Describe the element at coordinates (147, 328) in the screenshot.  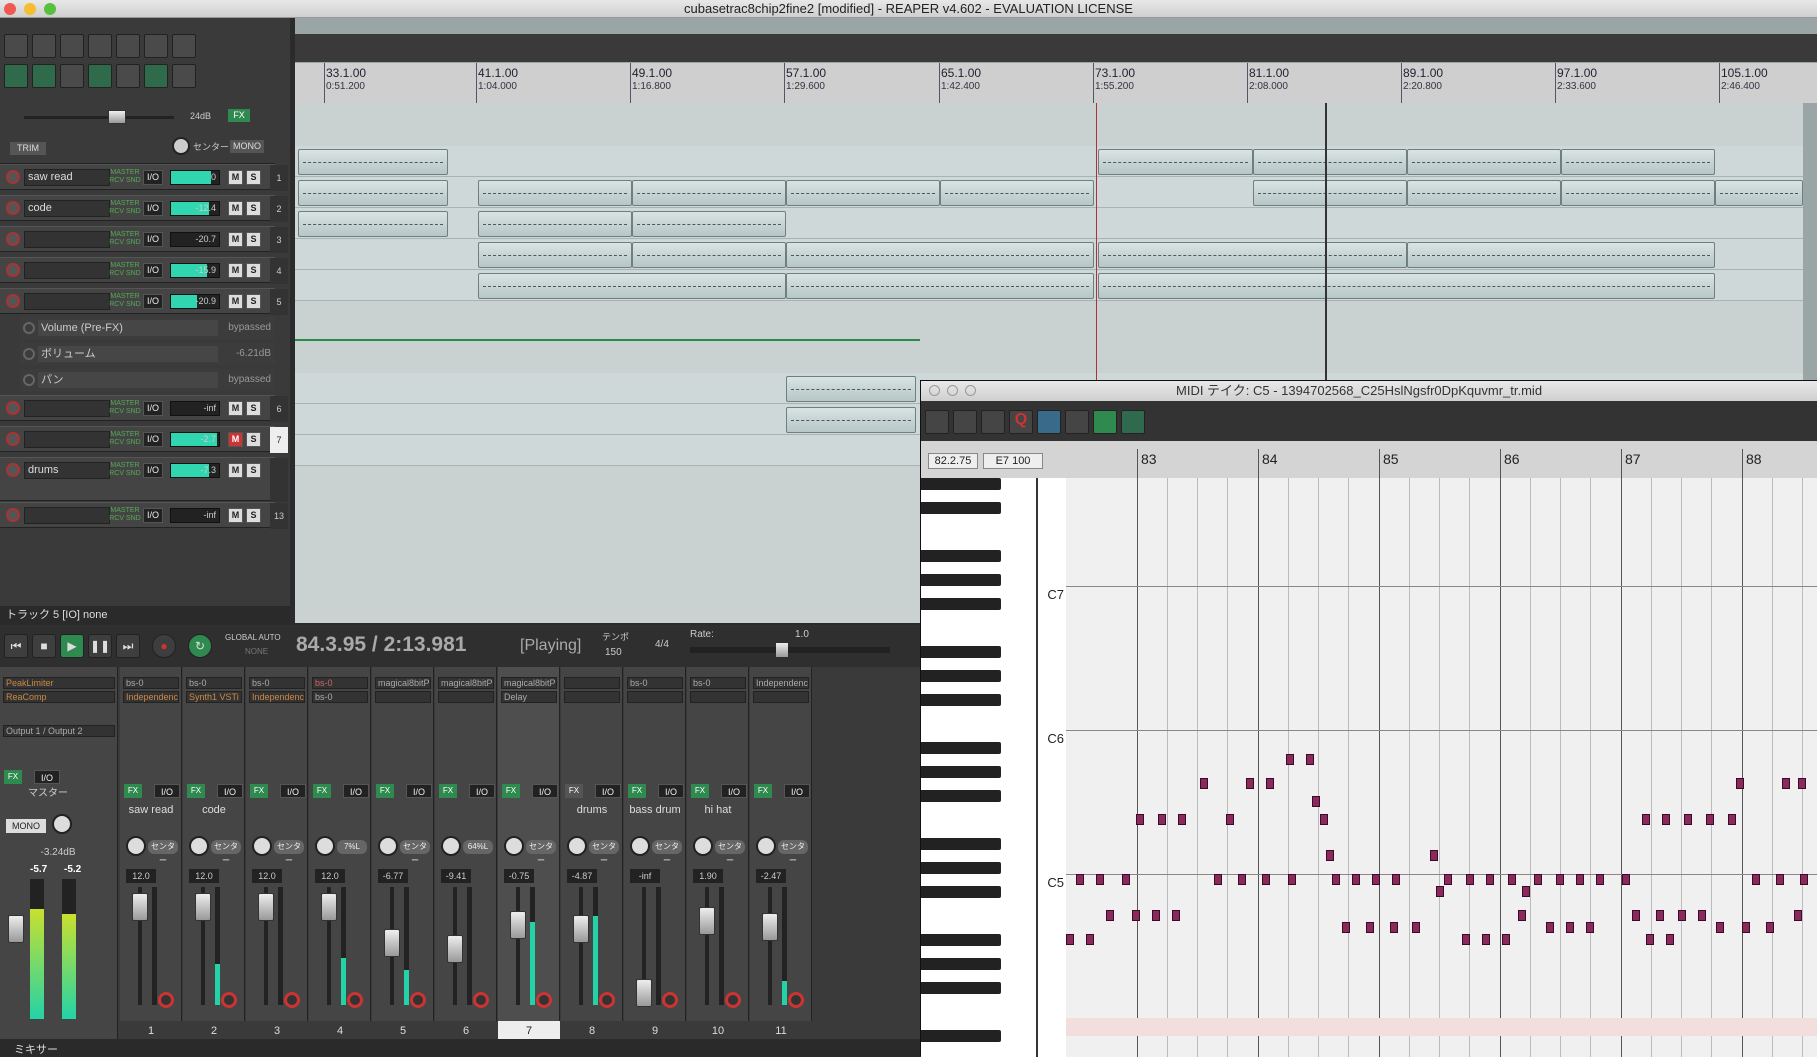
I see `envelope-lane: Volume (Pre-FX) bypassed` at that location.